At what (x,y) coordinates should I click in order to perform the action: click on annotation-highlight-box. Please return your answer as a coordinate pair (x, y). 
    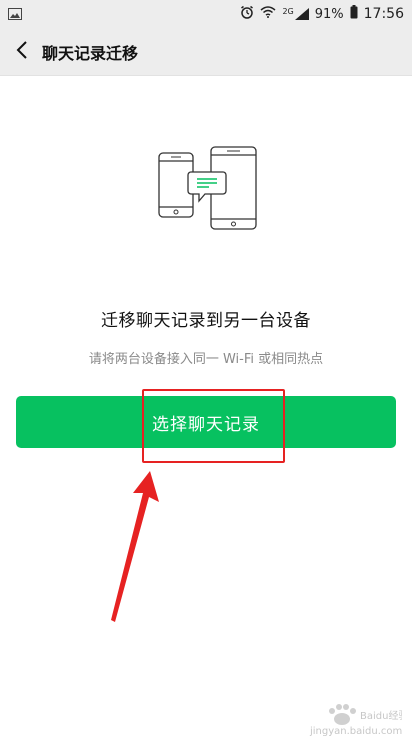
    Looking at the image, I should click on (213, 426).